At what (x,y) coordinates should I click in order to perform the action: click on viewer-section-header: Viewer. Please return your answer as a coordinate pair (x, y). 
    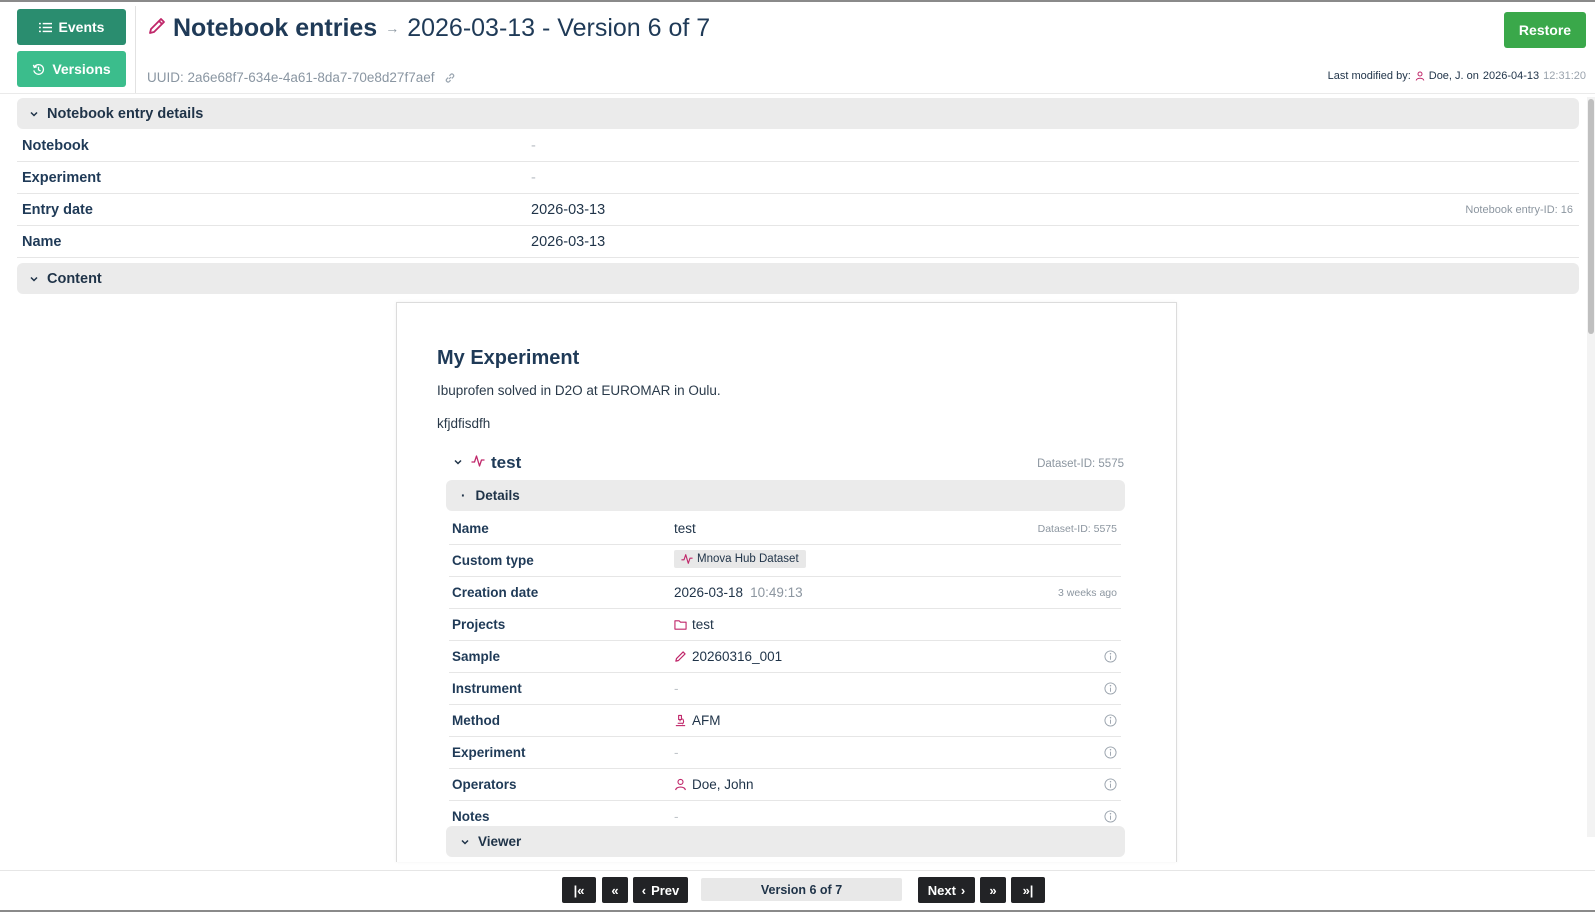
    Looking at the image, I should click on (785, 841).